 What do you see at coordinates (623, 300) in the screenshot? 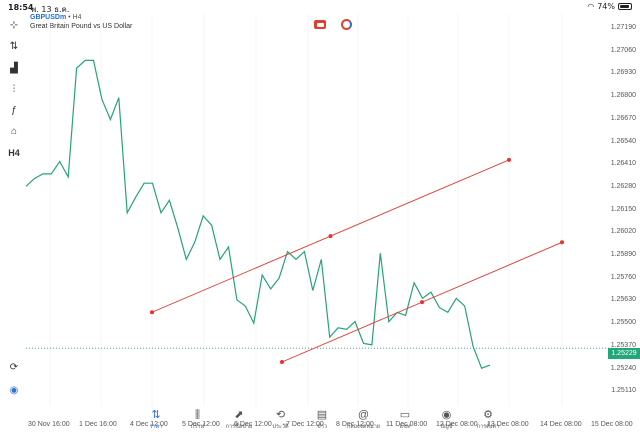
I see `price-tick: 1.25630` at bounding box center [623, 300].